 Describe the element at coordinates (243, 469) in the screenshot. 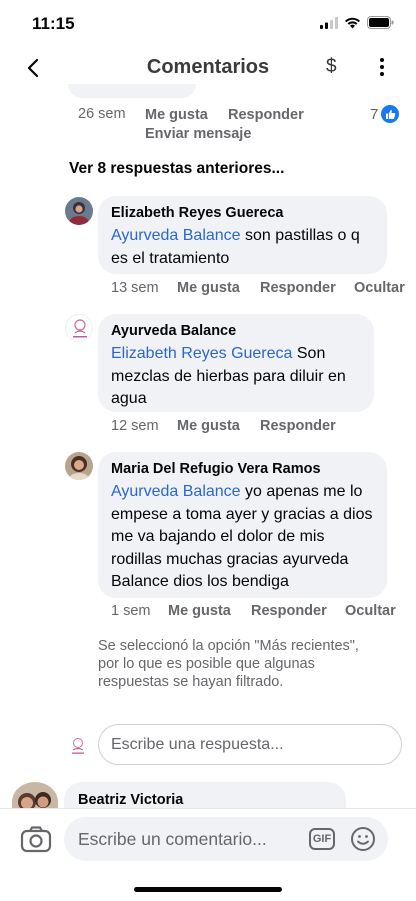

I see `comment-author: Maria Del Refugio Vera Ramos` at that location.